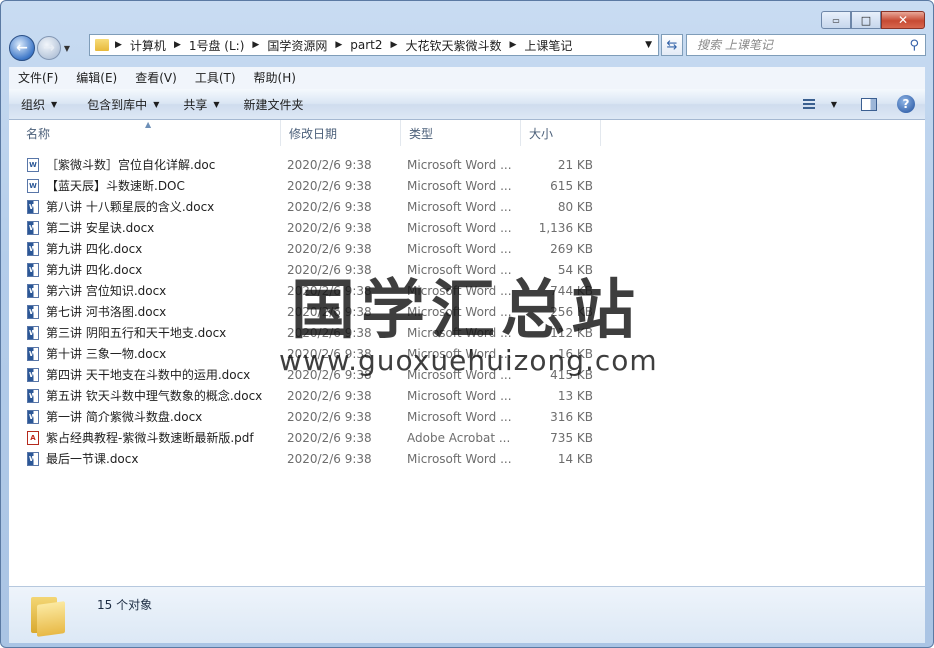 This screenshot has height=648, width=934. I want to click on menu-item: 帮助(H), so click(275, 78).